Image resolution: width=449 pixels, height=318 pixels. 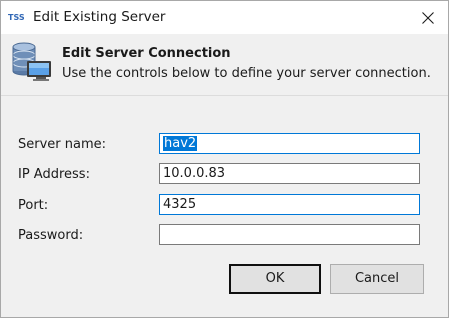 What do you see at coordinates (289, 143) in the screenshot?
I see `server-name-input: hav2` at bounding box center [289, 143].